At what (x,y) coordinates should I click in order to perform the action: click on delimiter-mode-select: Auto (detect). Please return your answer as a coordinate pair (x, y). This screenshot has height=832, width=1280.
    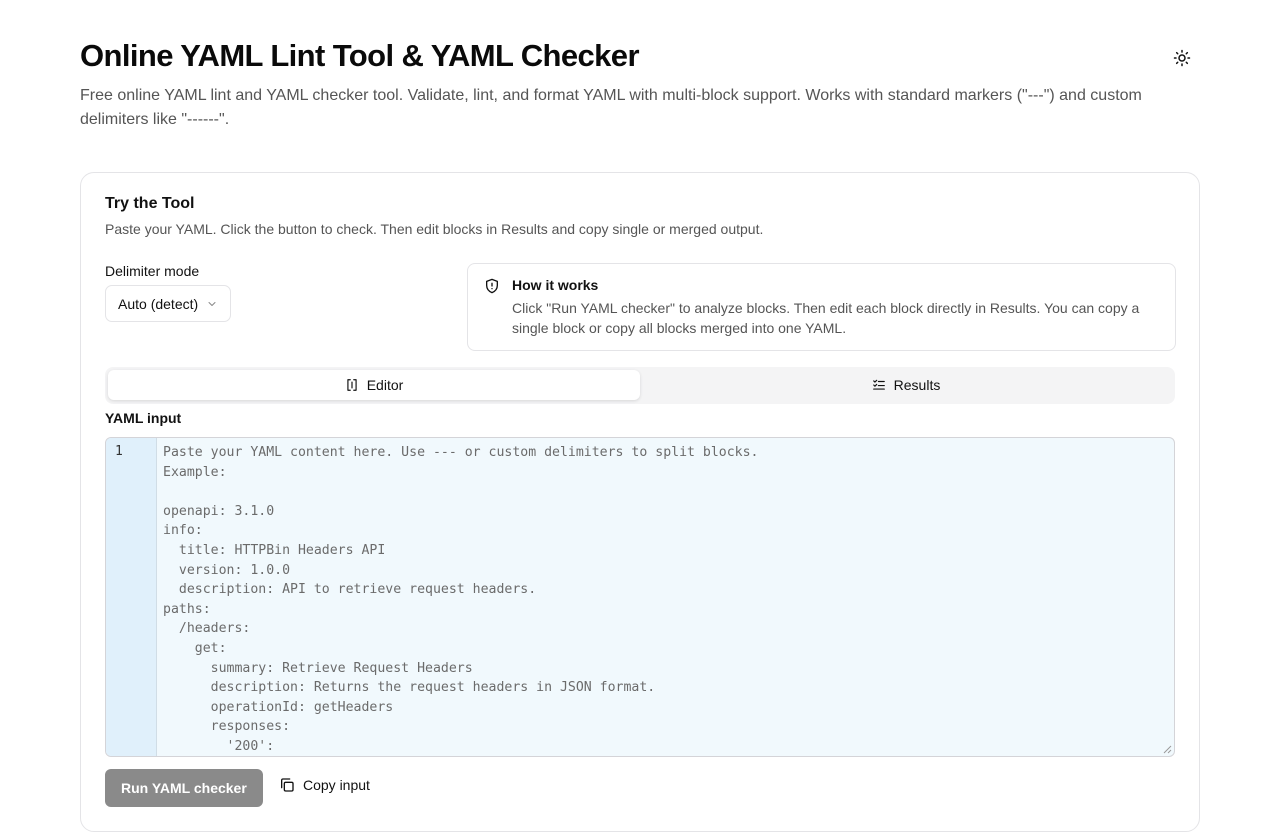
    Looking at the image, I should click on (168, 303).